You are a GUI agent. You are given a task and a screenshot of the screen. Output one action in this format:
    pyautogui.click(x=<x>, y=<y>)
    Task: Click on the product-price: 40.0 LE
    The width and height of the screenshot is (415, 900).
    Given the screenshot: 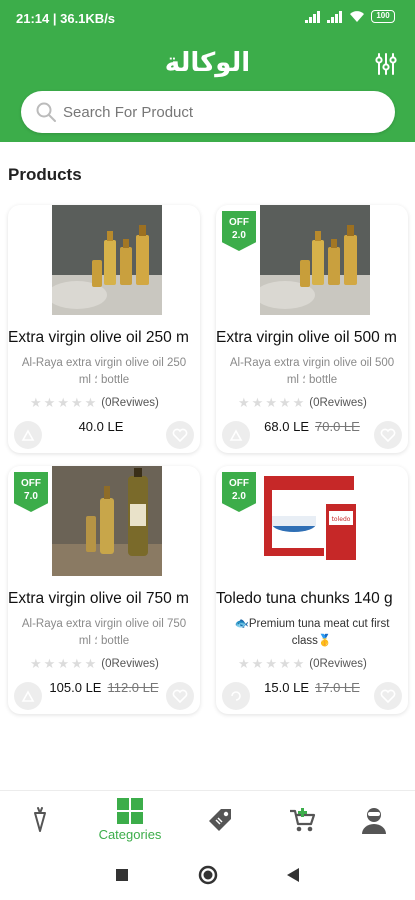 What is the action you would take?
    pyautogui.click(x=101, y=426)
    